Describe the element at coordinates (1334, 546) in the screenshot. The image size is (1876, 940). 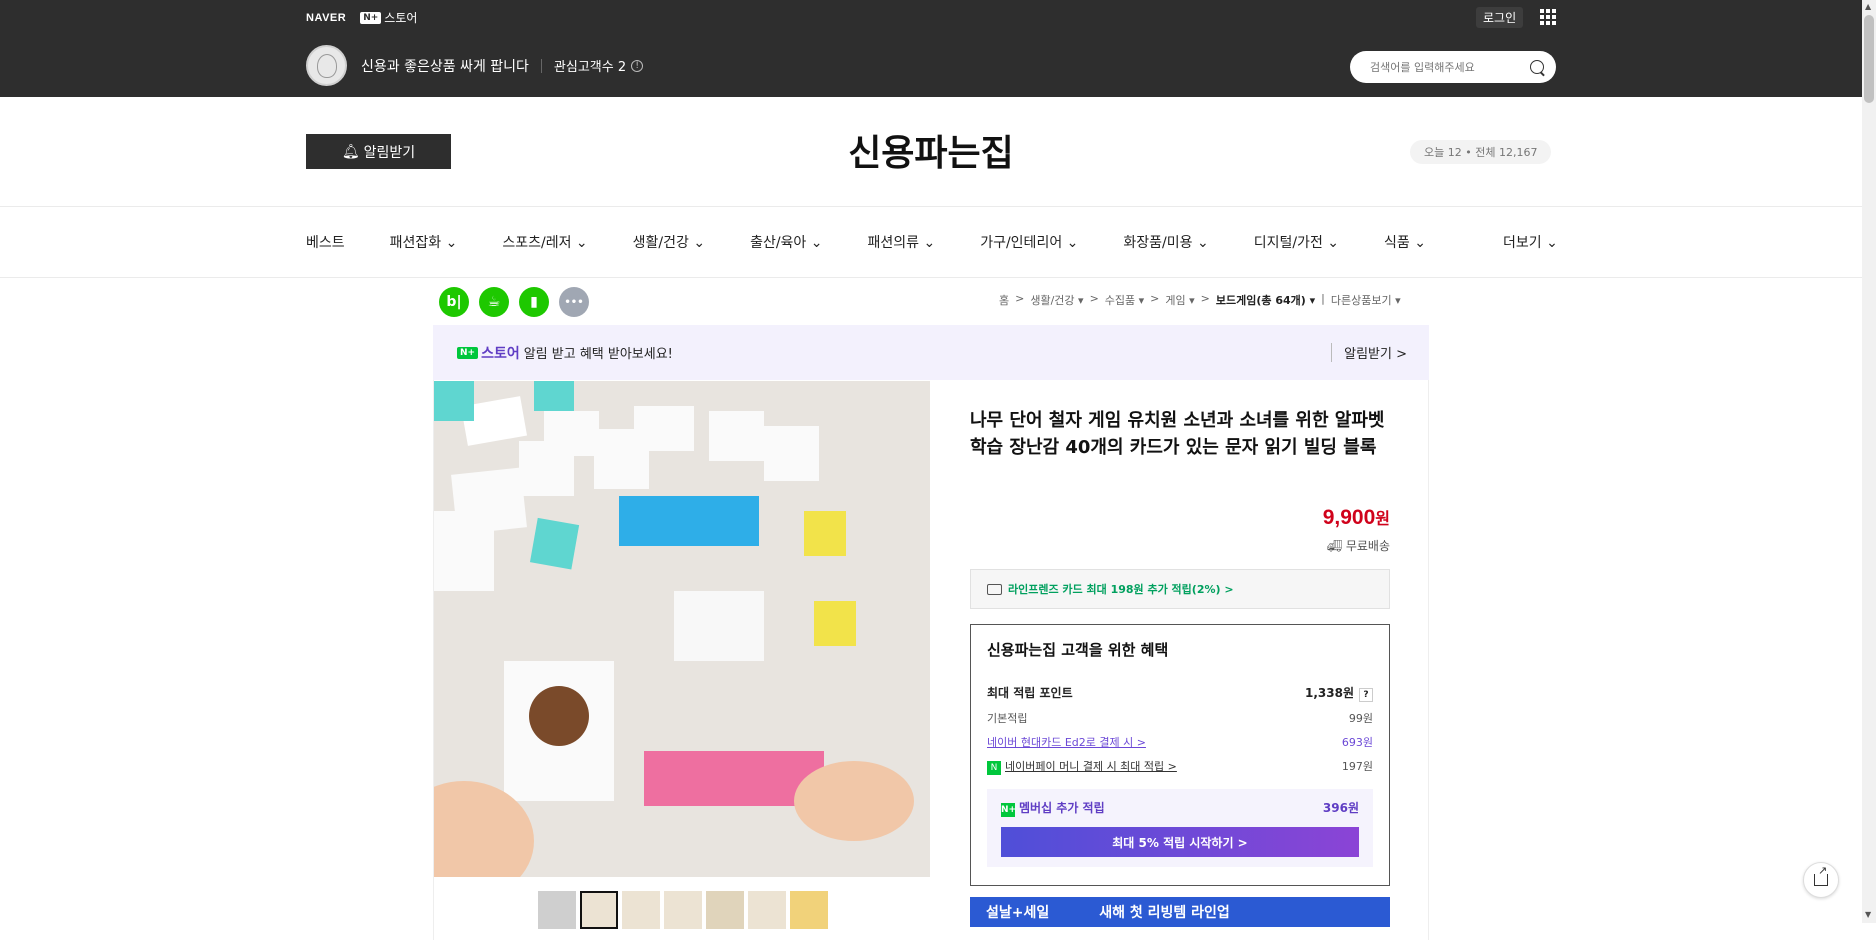
I see `truck-icon: 🚚︎` at that location.